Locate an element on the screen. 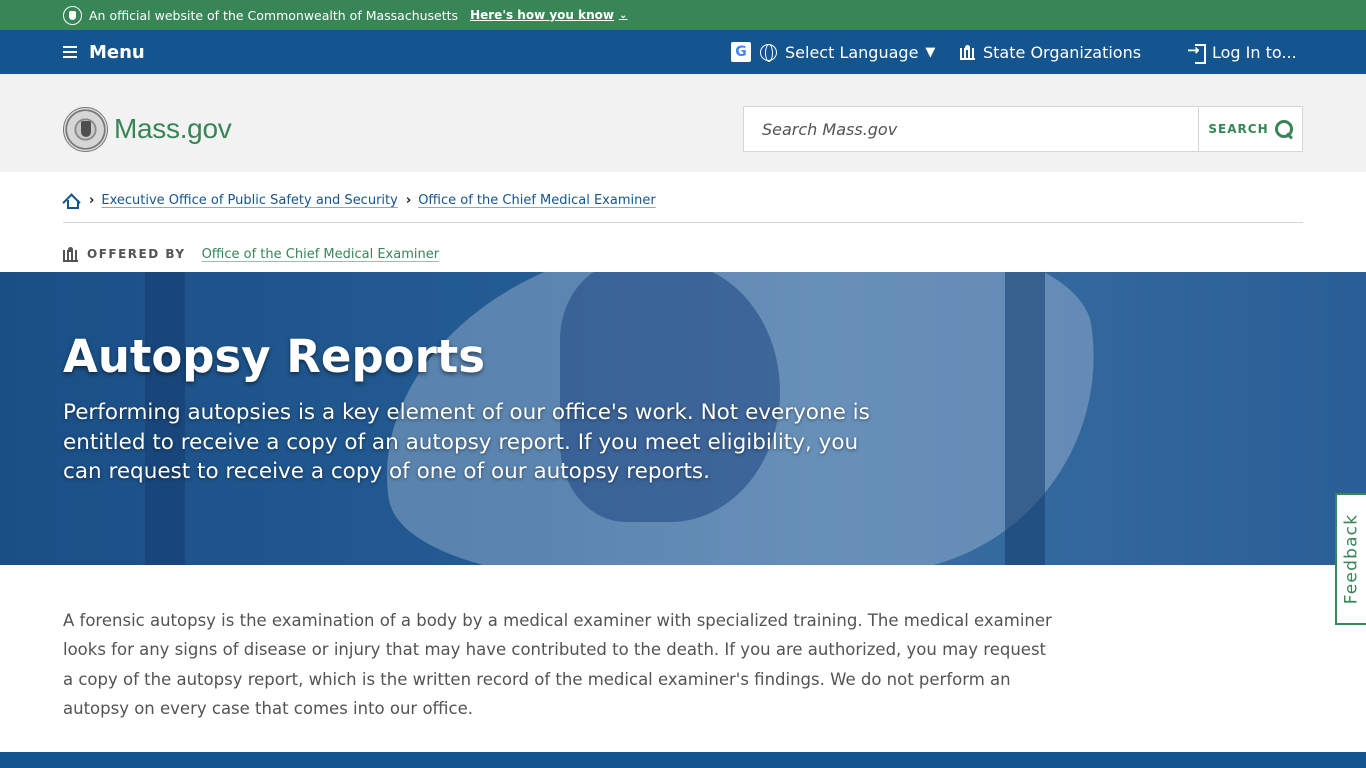 This screenshot has height=768, width=1366. page-title: Autopsy Reports is located at coordinates (274, 356).